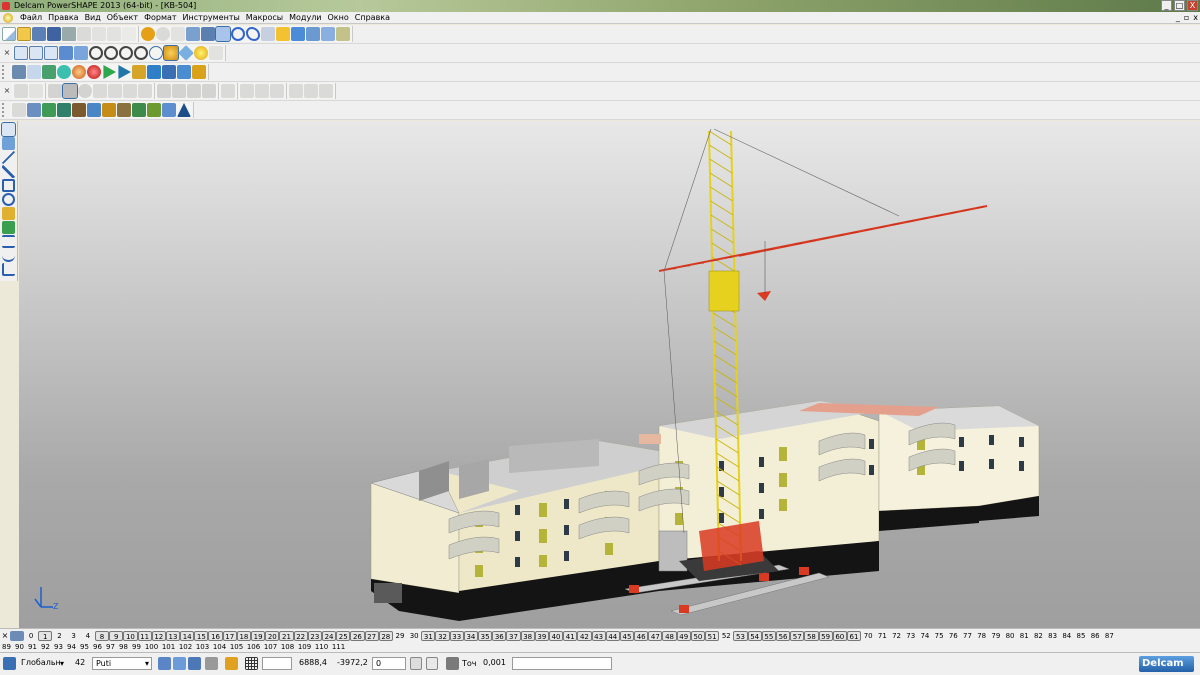  I want to click on close-button: X, so click(1192, 5).